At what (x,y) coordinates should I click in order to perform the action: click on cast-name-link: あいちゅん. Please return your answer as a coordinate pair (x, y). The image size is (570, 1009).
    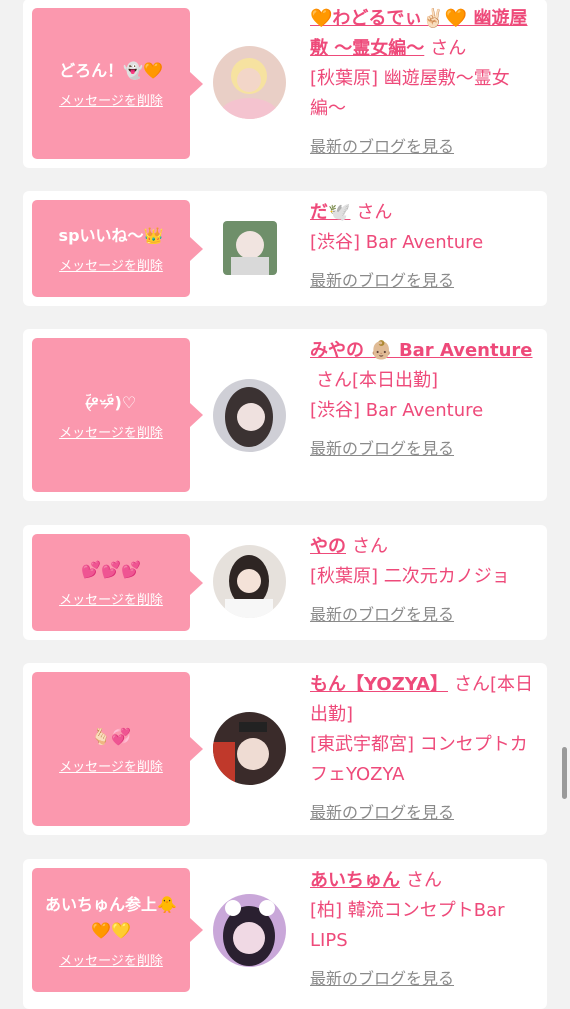
    Looking at the image, I should click on (355, 880).